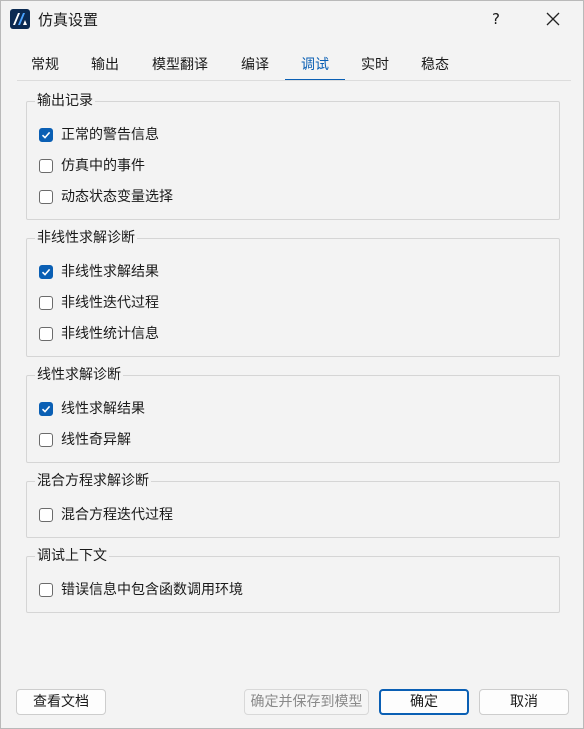  I want to click on close-icon, so click(553, 19).